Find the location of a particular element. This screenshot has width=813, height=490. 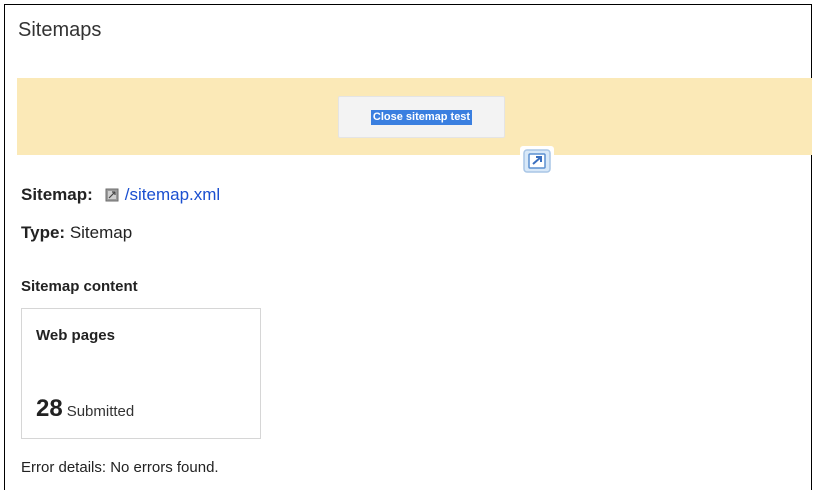

file-icon is located at coordinates (112, 195).